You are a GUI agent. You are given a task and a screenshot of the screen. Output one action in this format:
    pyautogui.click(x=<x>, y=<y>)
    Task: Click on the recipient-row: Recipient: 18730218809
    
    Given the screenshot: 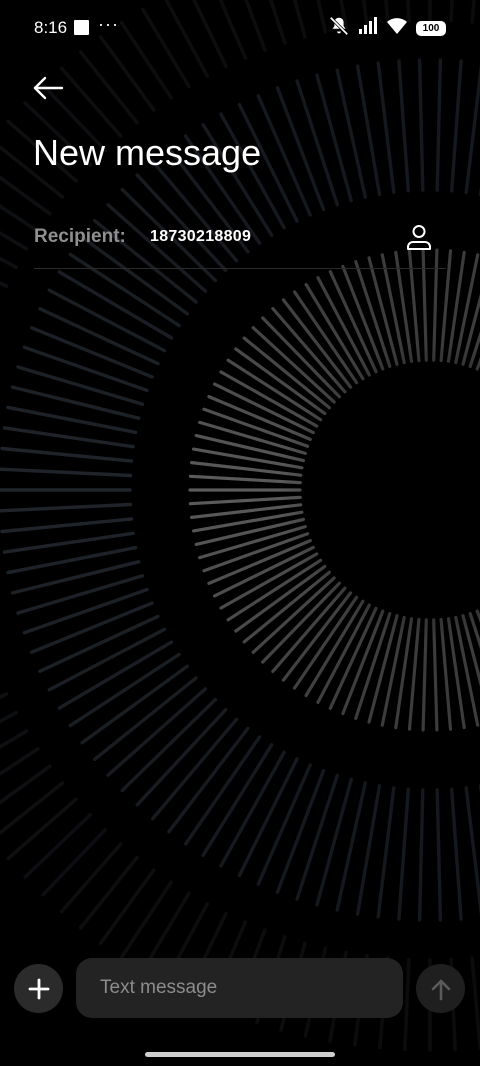 What is the action you would take?
    pyautogui.click(x=240, y=241)
    